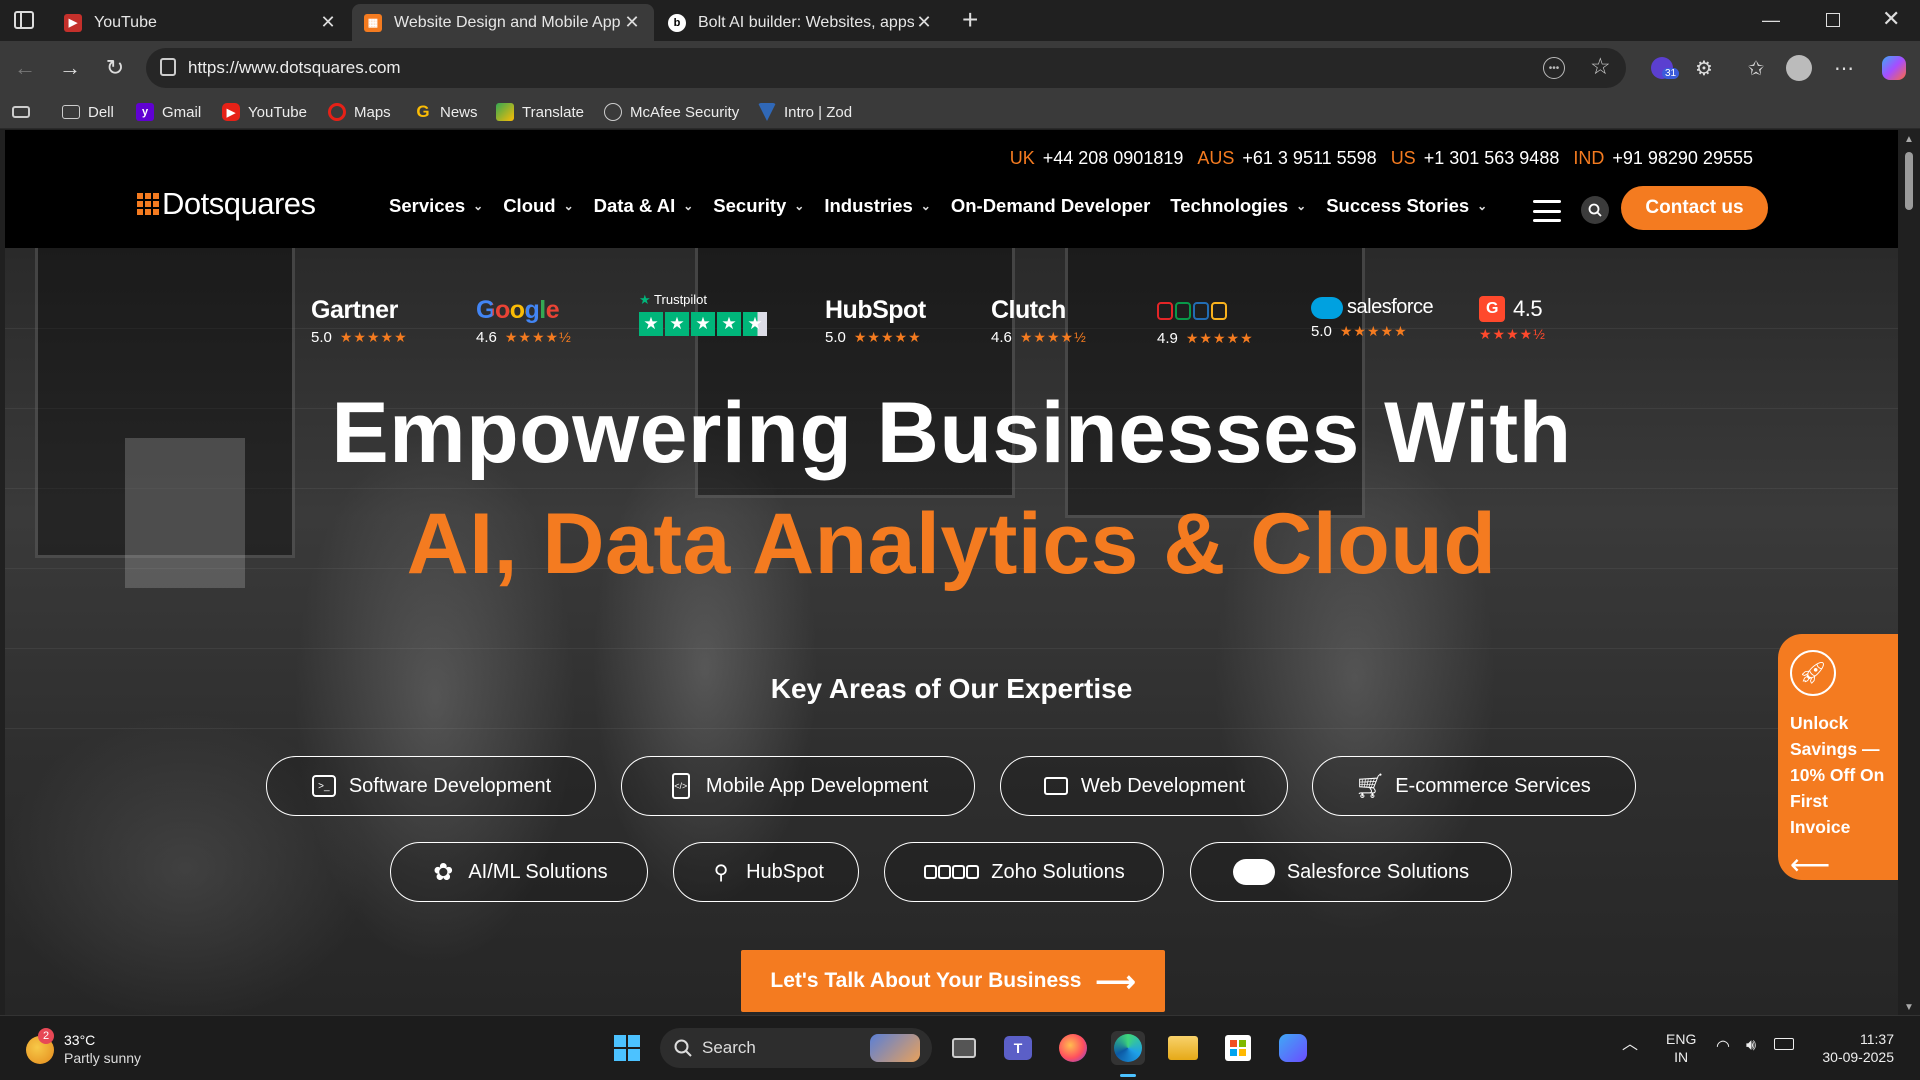 The width and height of the screenshot is (1920, 1080). Describe the element at coordinates (1833, 20) in the screenshot. I see `maximize-button` at that location.